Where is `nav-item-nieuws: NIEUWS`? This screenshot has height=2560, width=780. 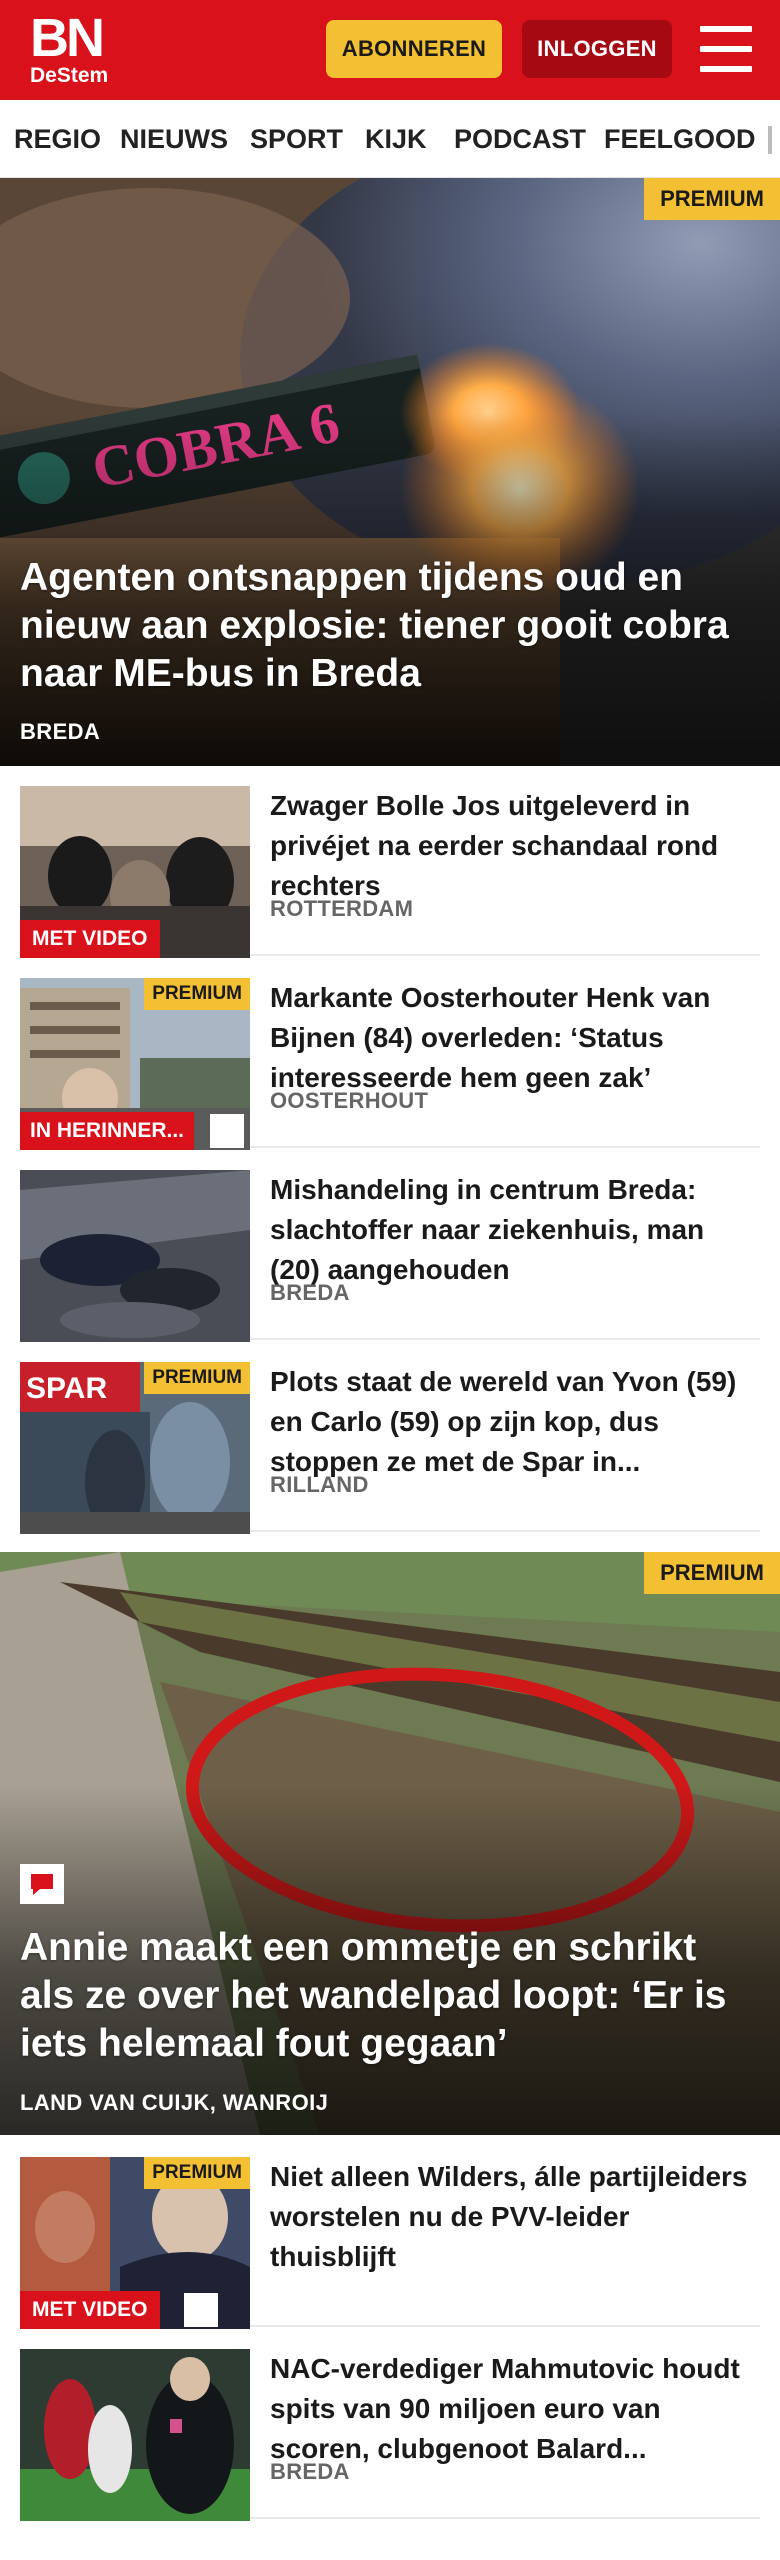 nav-item-nieuws: NIEUWS is located at coordinates (174, 138).